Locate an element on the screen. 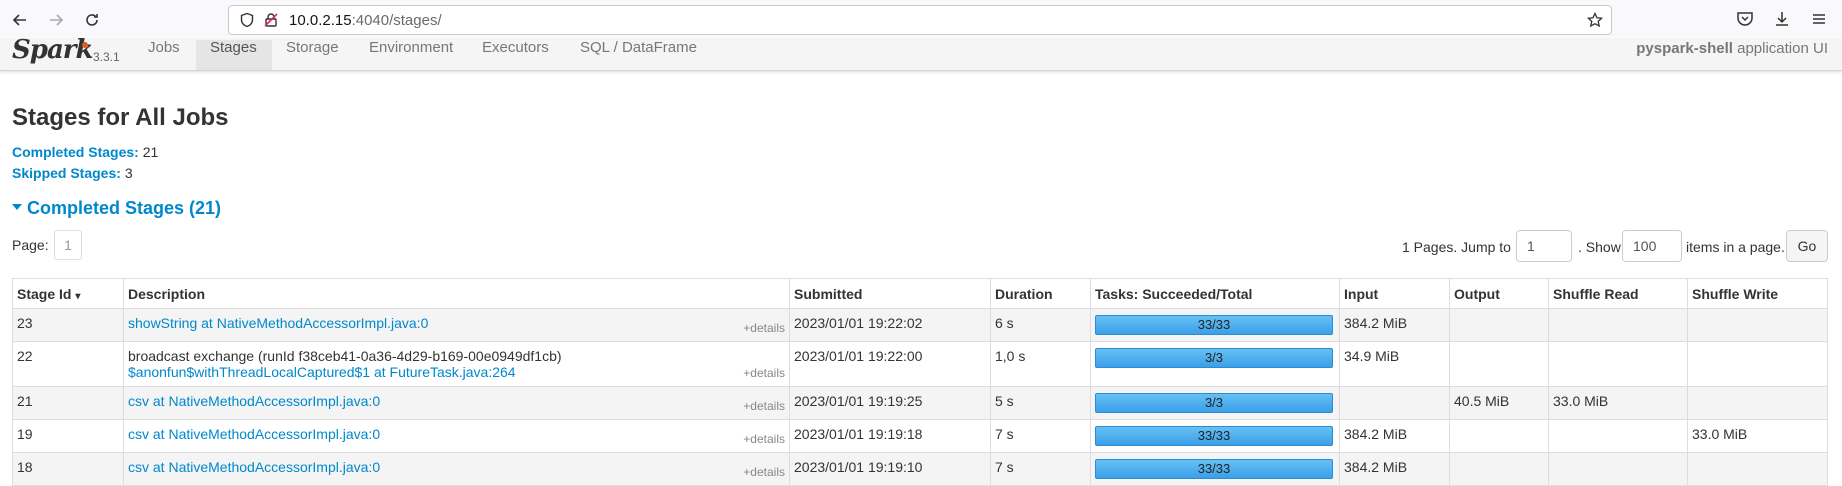 Image resolution: width=1842 pixels, height=486 pixels. duration-cell: 7 s is located at coordinates (1040, 436).